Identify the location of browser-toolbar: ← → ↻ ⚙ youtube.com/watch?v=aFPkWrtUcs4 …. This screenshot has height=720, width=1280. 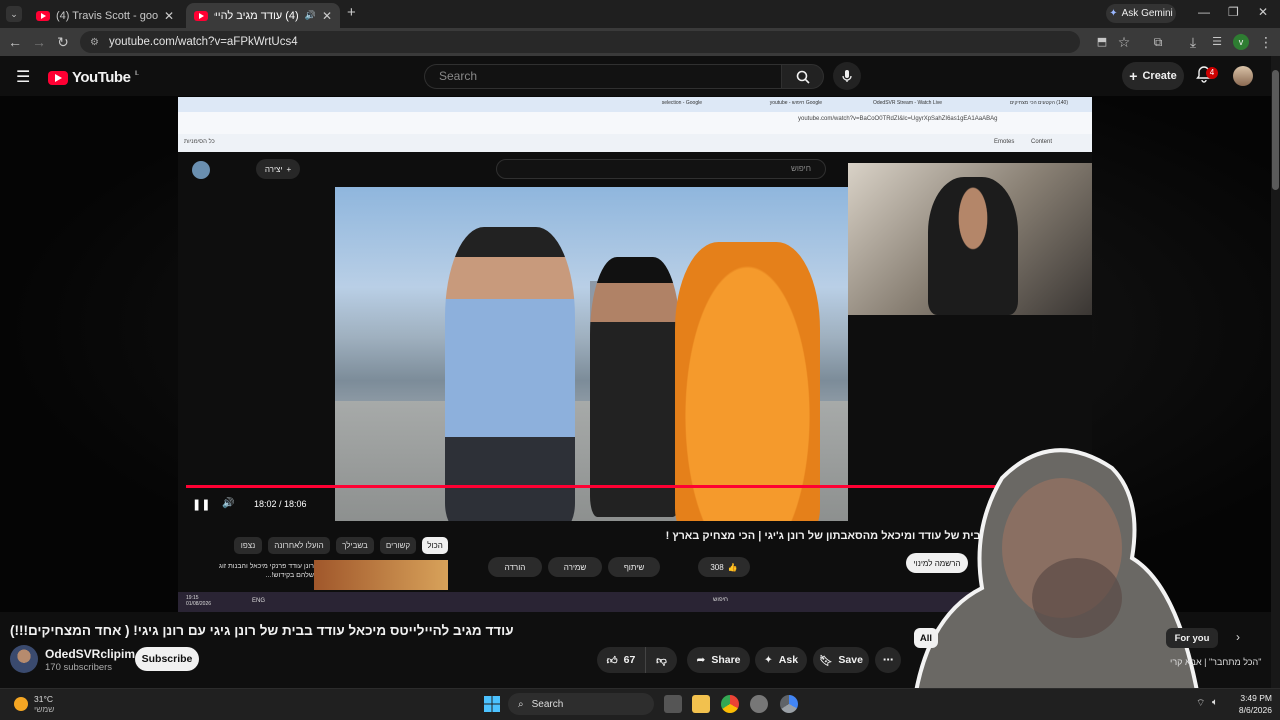
(640, 42).